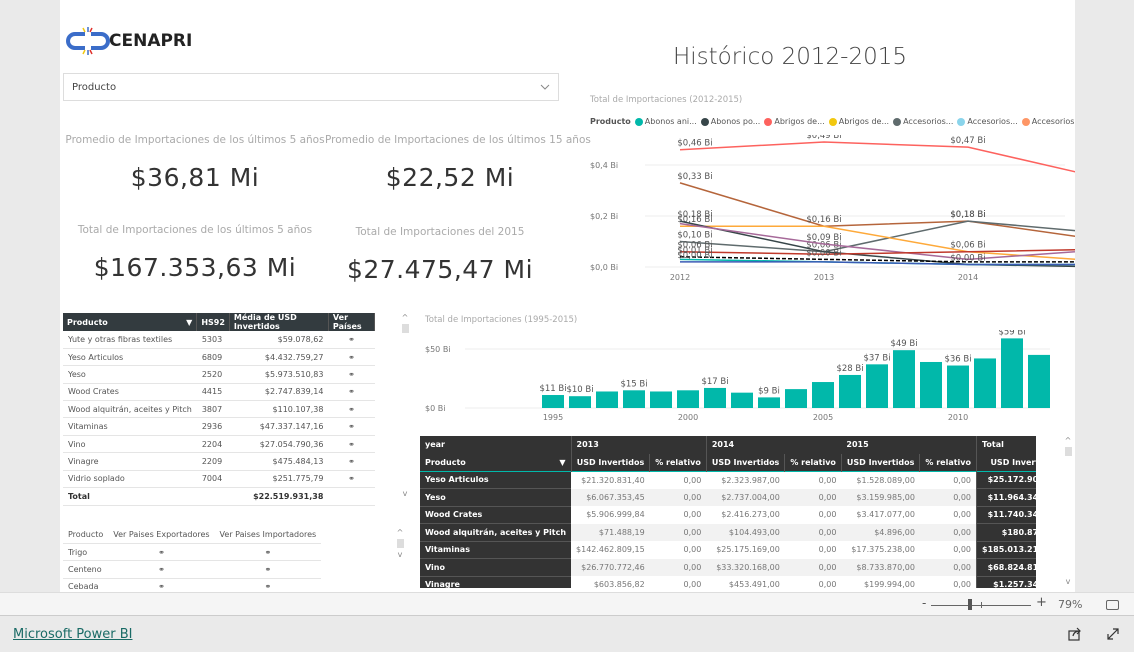  I want to click on table-row: Yeso Articulos 6809 $4.432.759,27 ⚭, so click(219, 357).